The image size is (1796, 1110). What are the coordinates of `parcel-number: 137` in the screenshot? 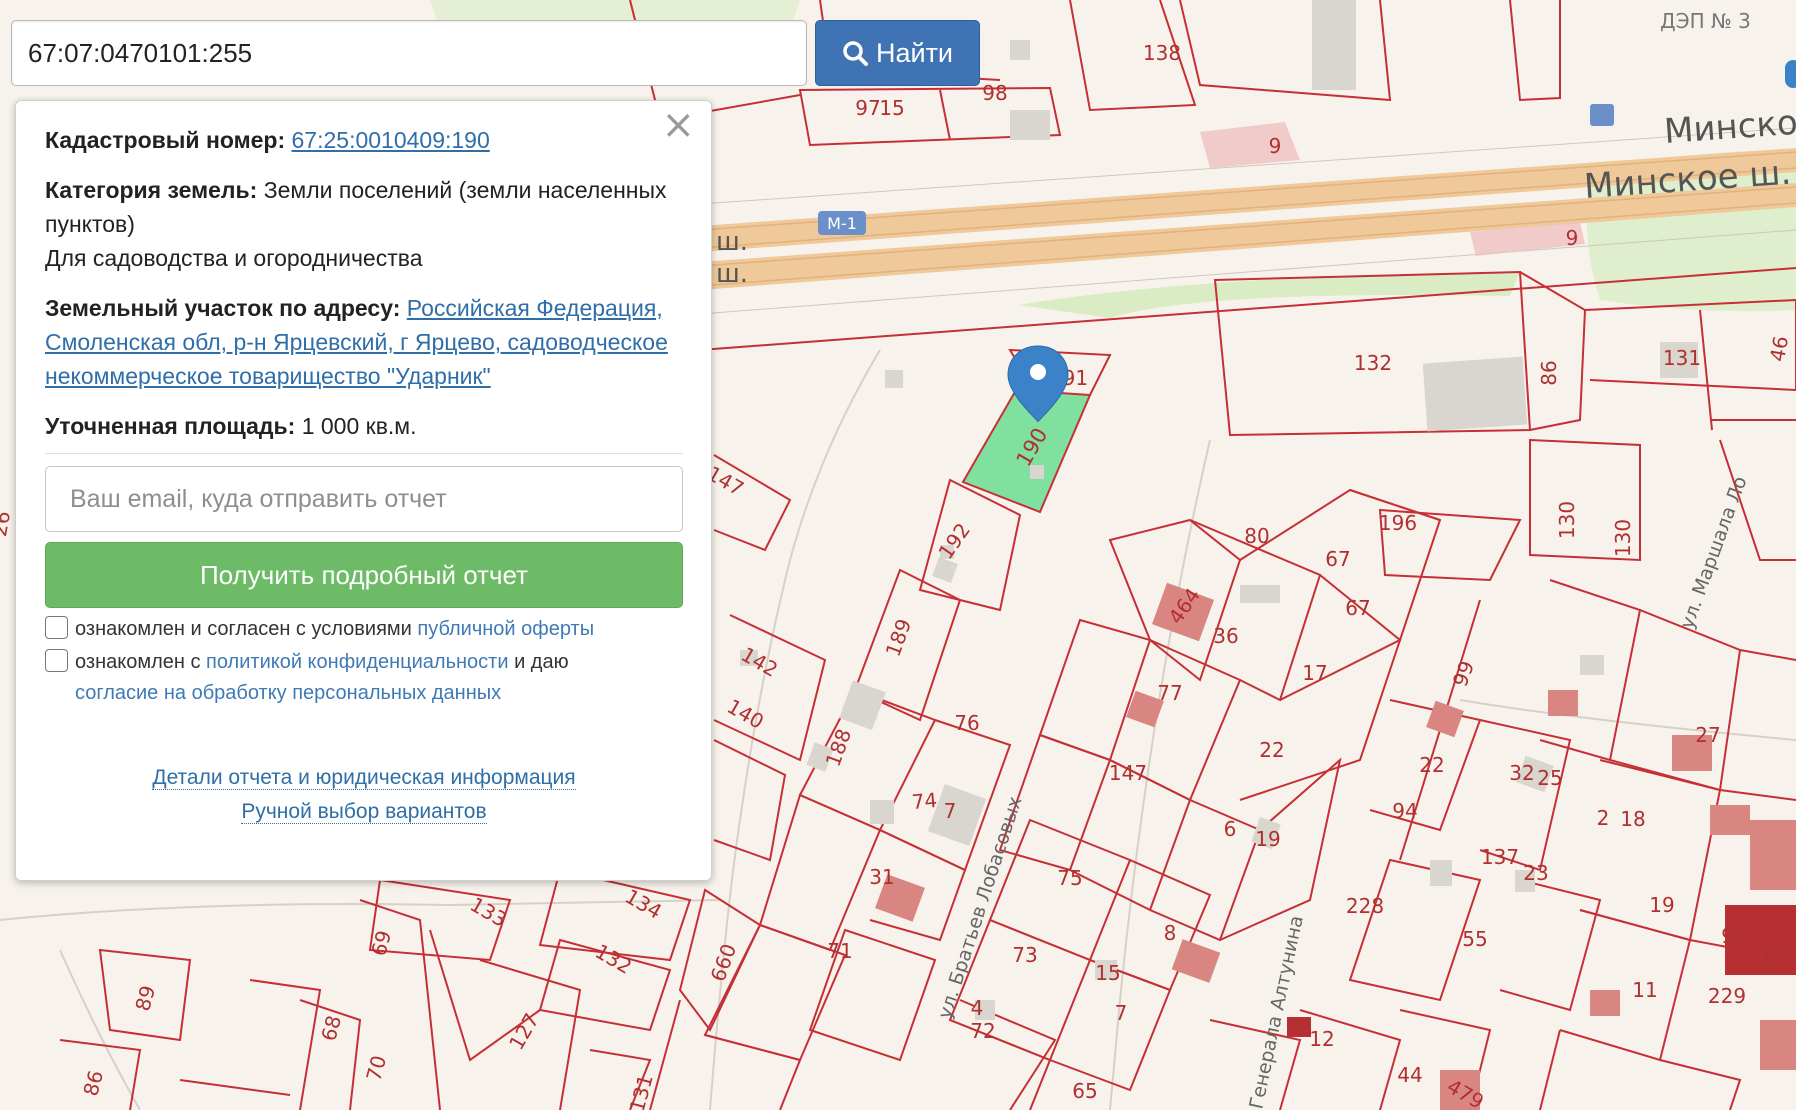 It's located at (1500, 857).